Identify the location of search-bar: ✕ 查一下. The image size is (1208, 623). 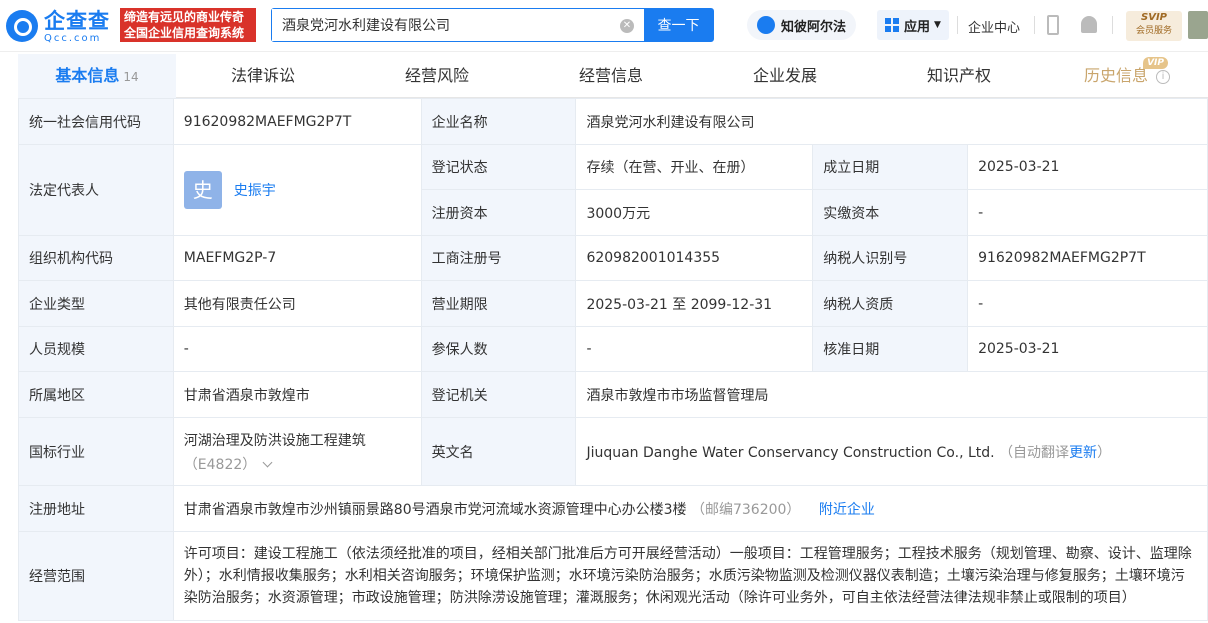
(492, 25).